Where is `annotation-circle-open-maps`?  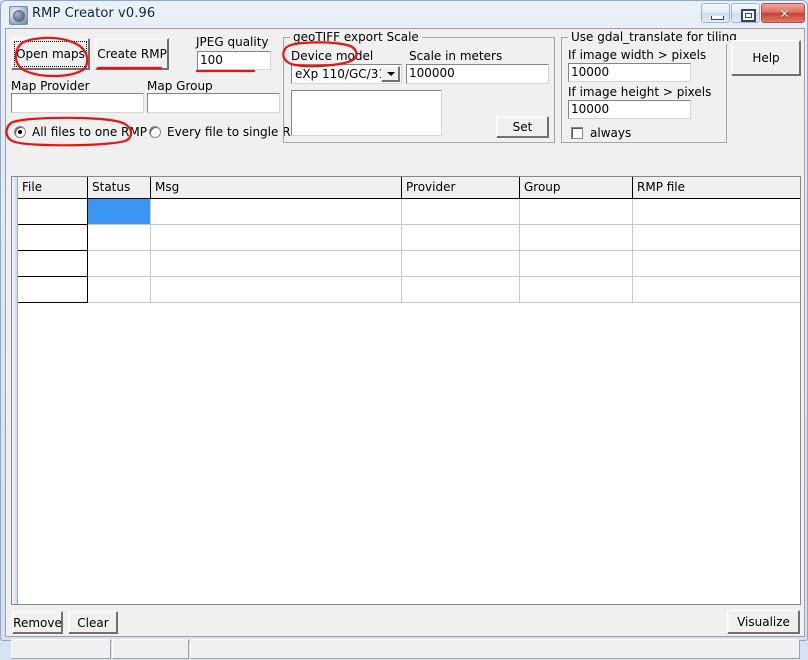 annotation-circle-open-maps is located at coordinates (51, 57).